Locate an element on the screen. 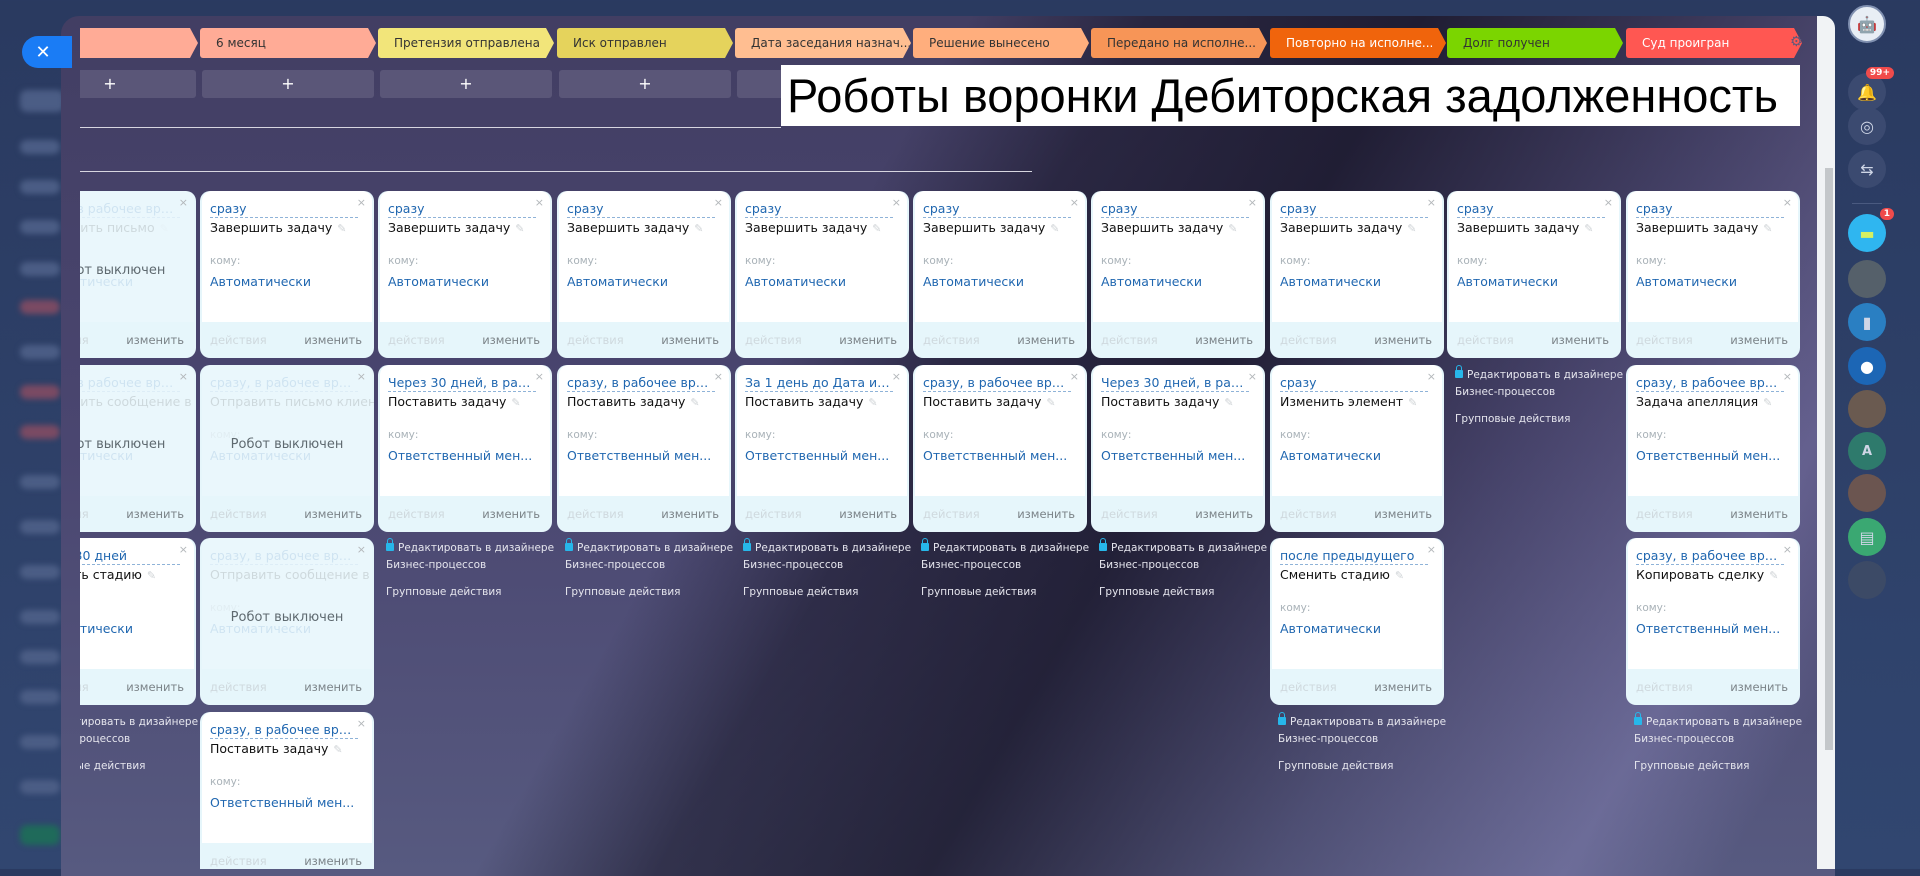 This screenshot has height=876, width=1920. panel-scrollbar is located at coordinates (1829, 459).